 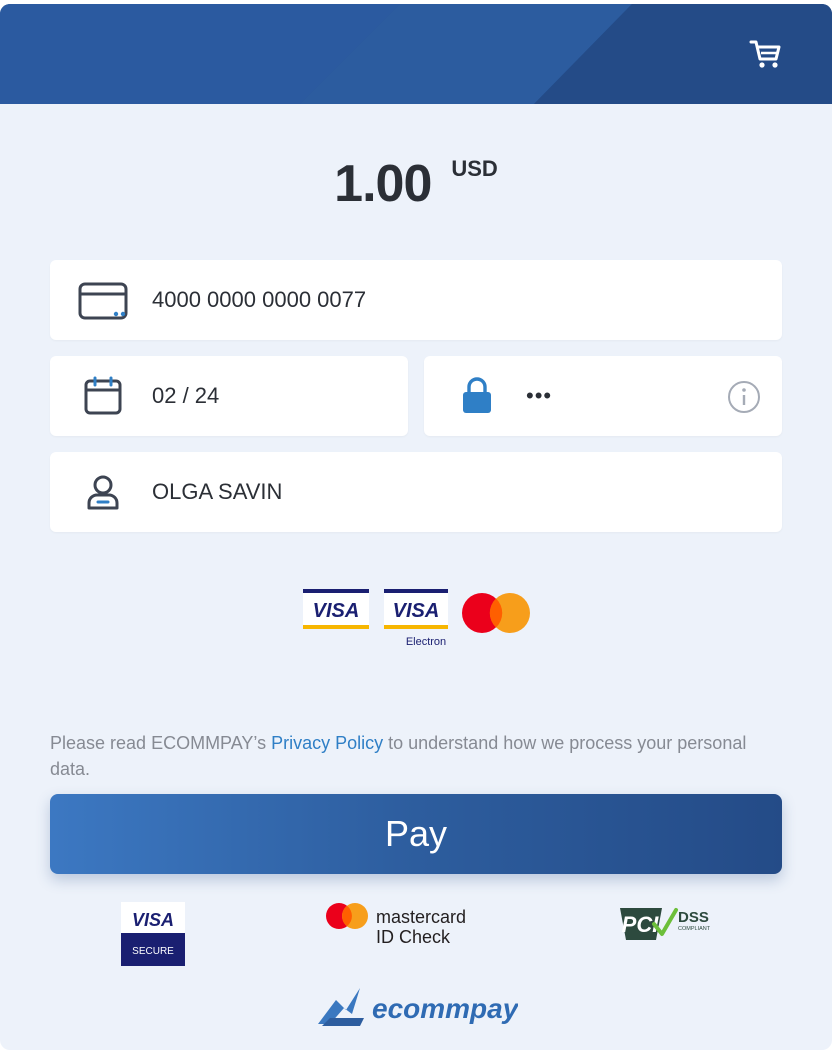 I want to click on amount-currency: USD, so click(x=474, y=169).